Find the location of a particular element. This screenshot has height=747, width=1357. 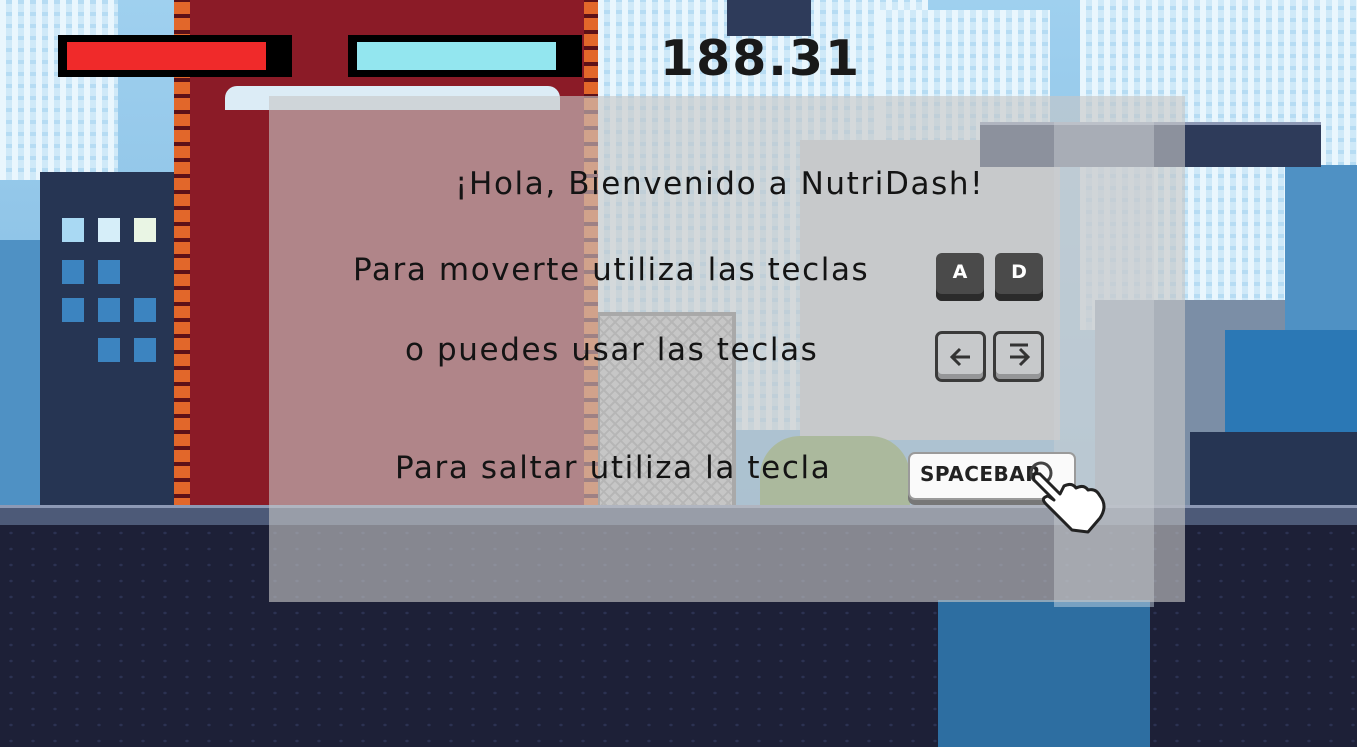

arrow-instruction: o puedes usar las teclas is located at coordinates (612, 350).